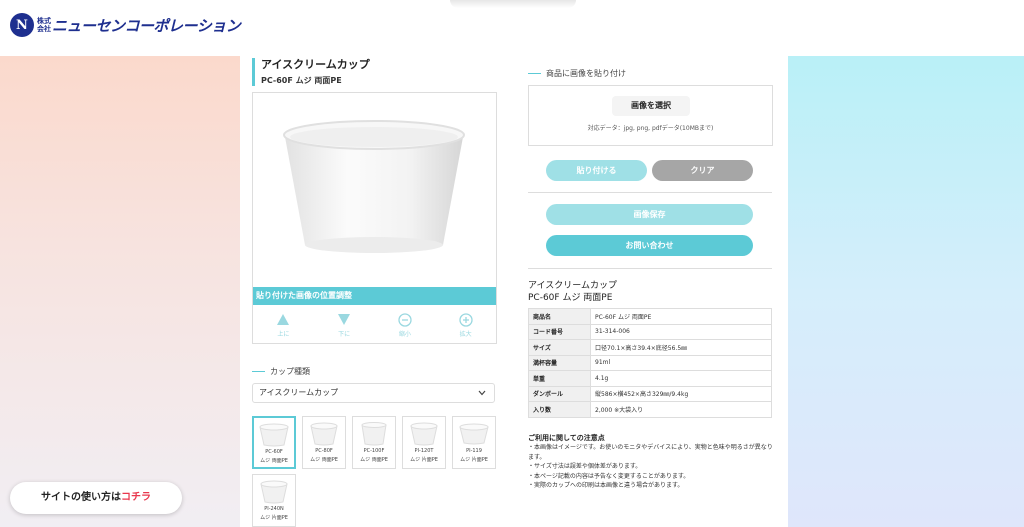 This screenshot has height=527, width=1024. I want to click on upload-heading: 商品に画像を貼り付け, so click(577, 73).